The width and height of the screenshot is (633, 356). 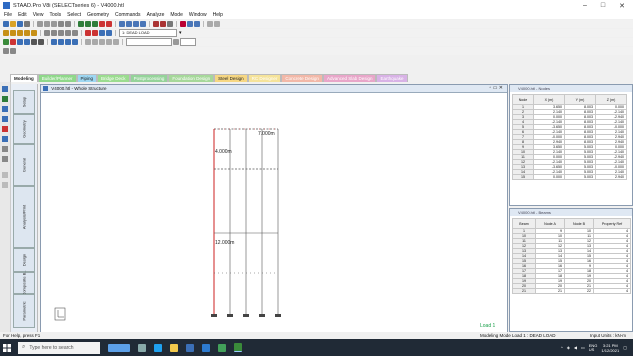 What do you see at coordinates (24, 129) in the screenshot?
I see `side-tab-geometry: Geometry` at bounding box center [24, 129].